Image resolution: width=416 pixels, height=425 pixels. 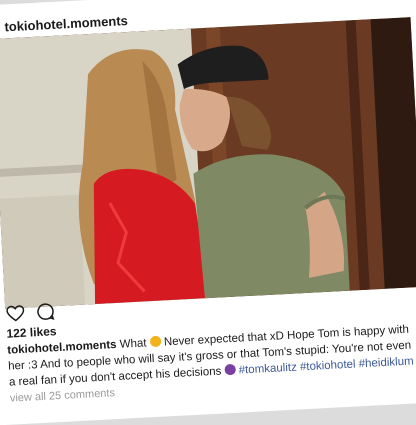 I want to click on hashtag: #heidiklum, so click(x=386, y=362).